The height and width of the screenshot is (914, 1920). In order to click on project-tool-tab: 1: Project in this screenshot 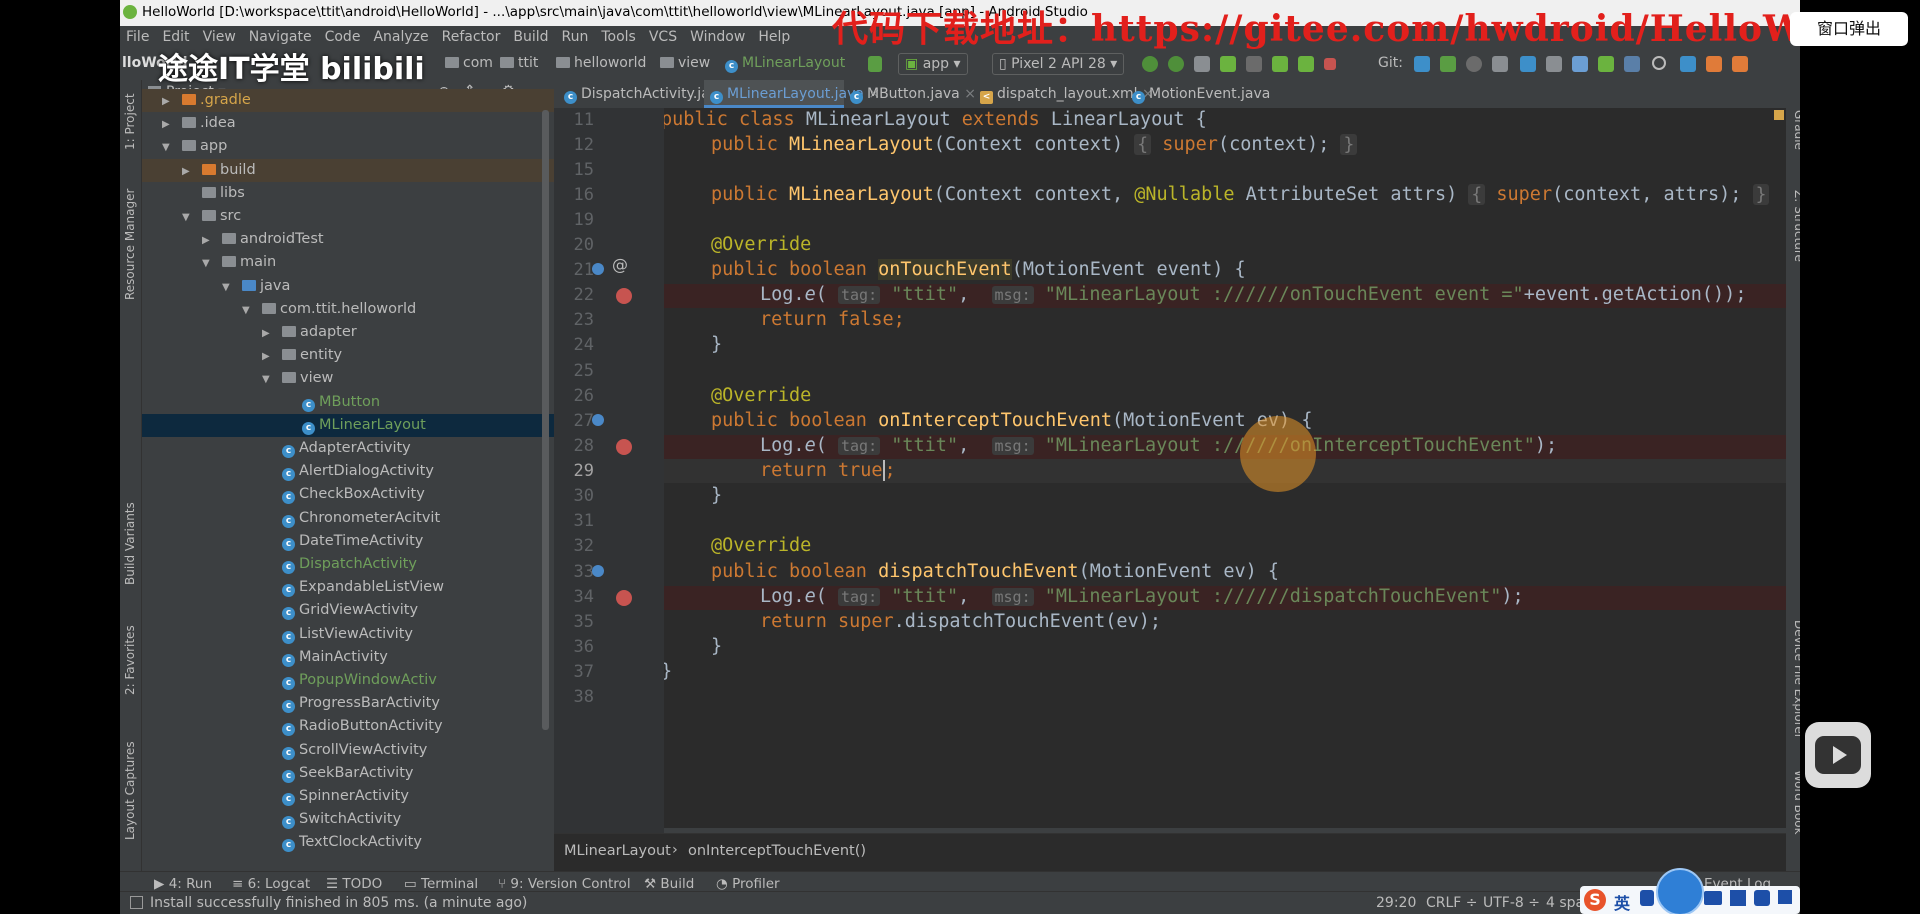, I will do `click(130, 121)`.